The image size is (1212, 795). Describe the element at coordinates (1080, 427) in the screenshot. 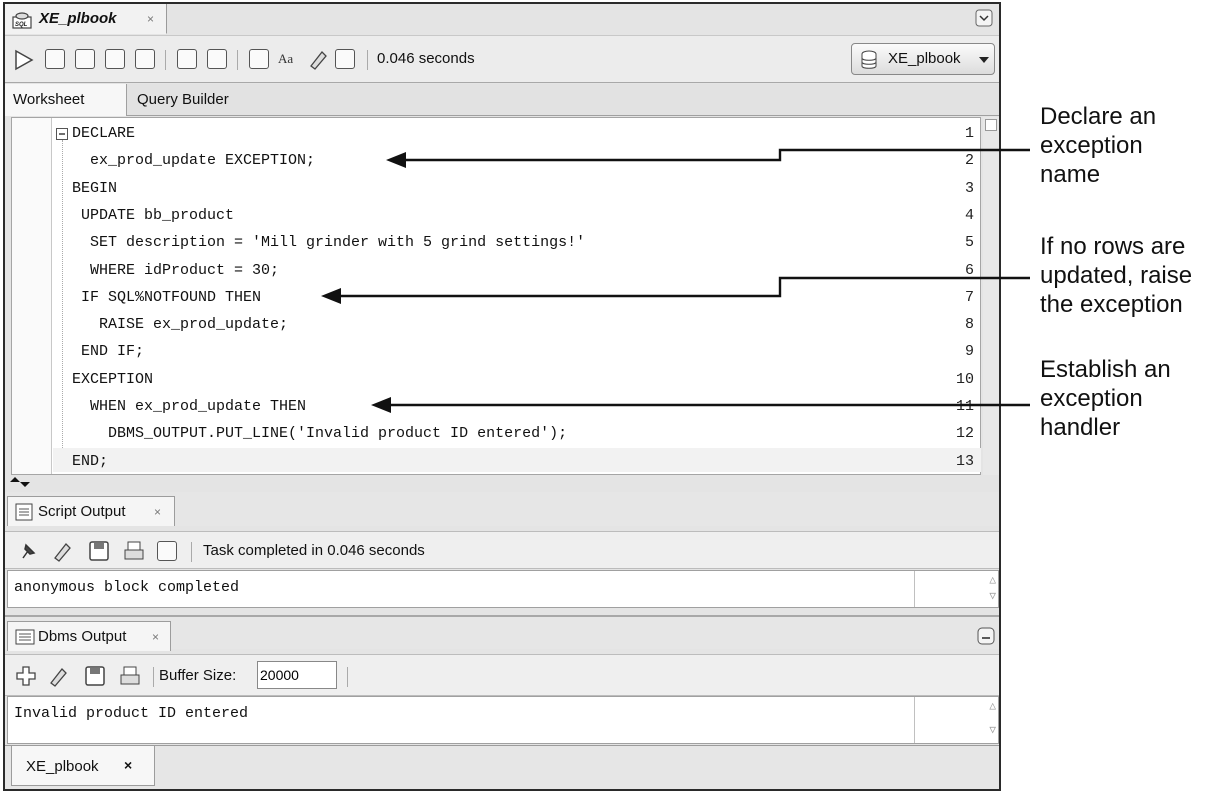

I see `annotation-line: handler` at that location.